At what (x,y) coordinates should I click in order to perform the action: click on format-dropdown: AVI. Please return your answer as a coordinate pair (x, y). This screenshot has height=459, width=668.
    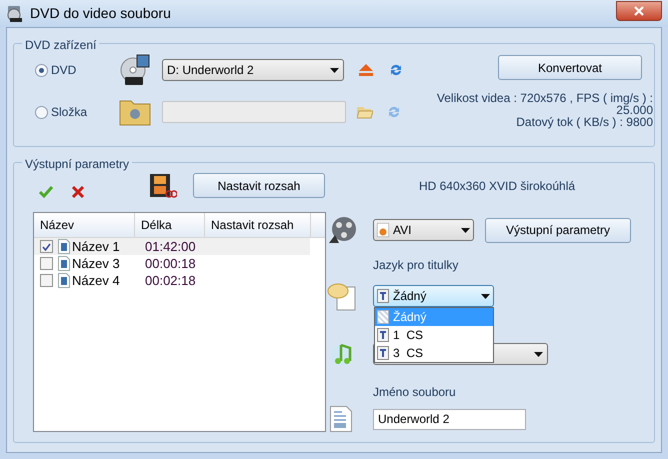
    Looking at the image, I should click on (423, 230).